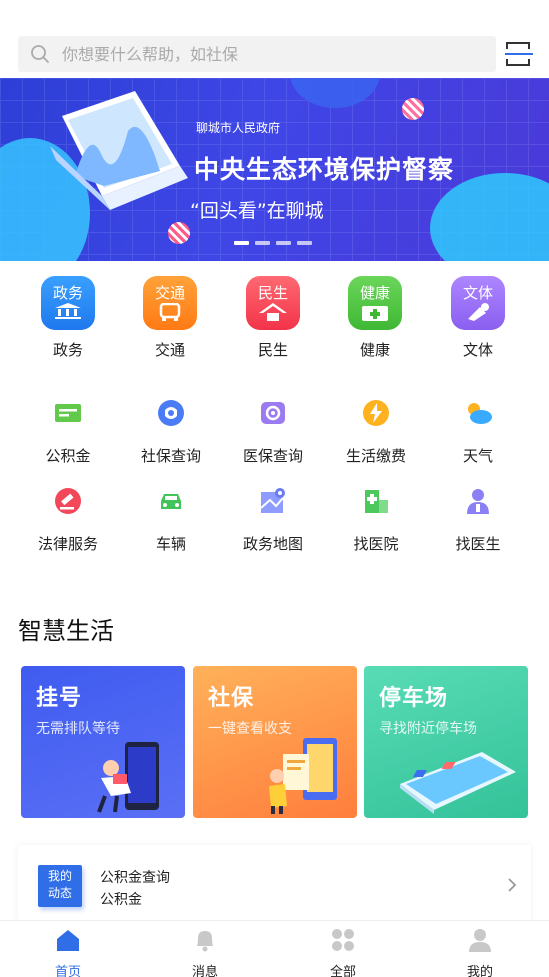 The image size is (549, 977). What do you see at coordinates (68, 303) in the screenshot?
I see `government-building-icon: 政务` at bounding box center [68, 303].